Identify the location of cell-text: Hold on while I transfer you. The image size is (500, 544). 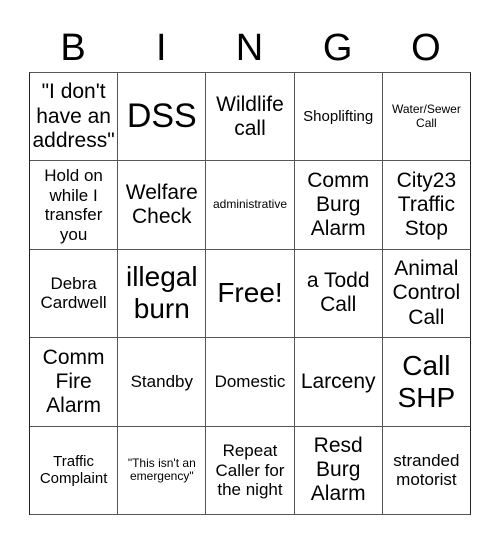
(73, 205).